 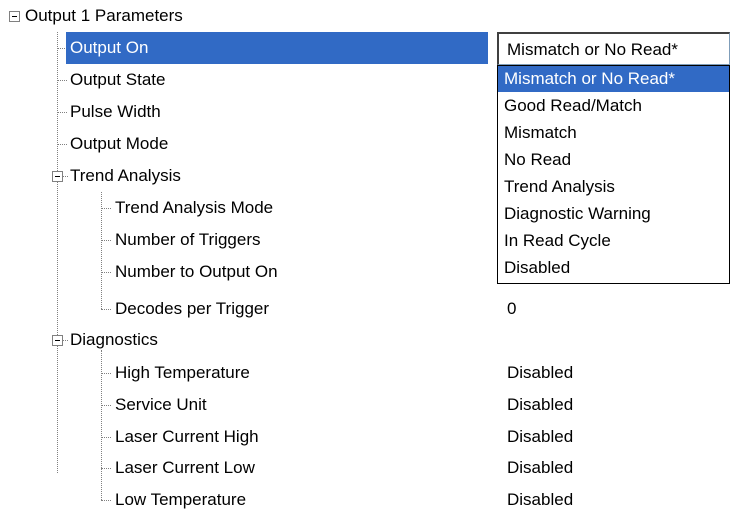 What do you see at coordinates (366, 437) in the screenshot?
I see `tree-node-laser-current-high: Laser Current High Disabled` at bounding box center [366, 437].